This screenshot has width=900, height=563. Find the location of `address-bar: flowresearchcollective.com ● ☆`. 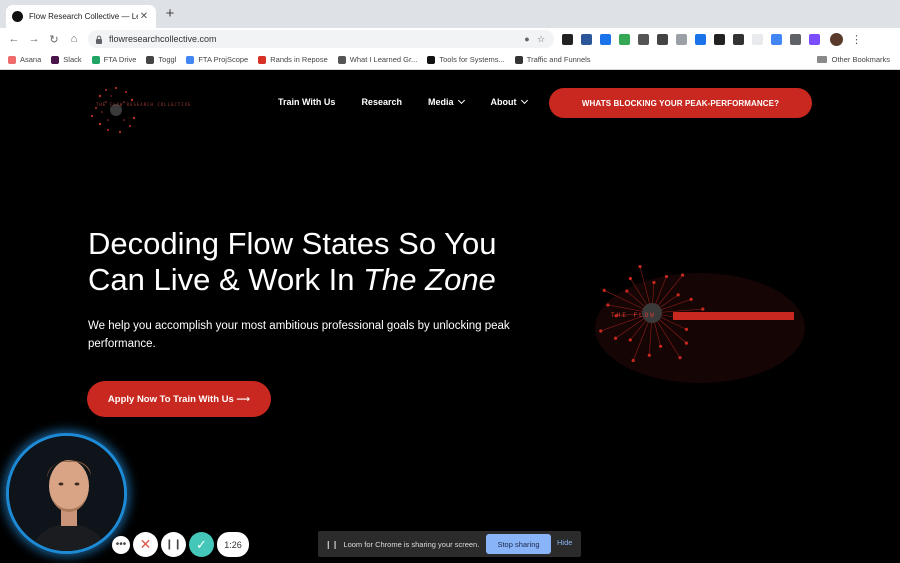

address-bar: flowresearchcollective.com ● ☆ is located at coordinates (321, 39).